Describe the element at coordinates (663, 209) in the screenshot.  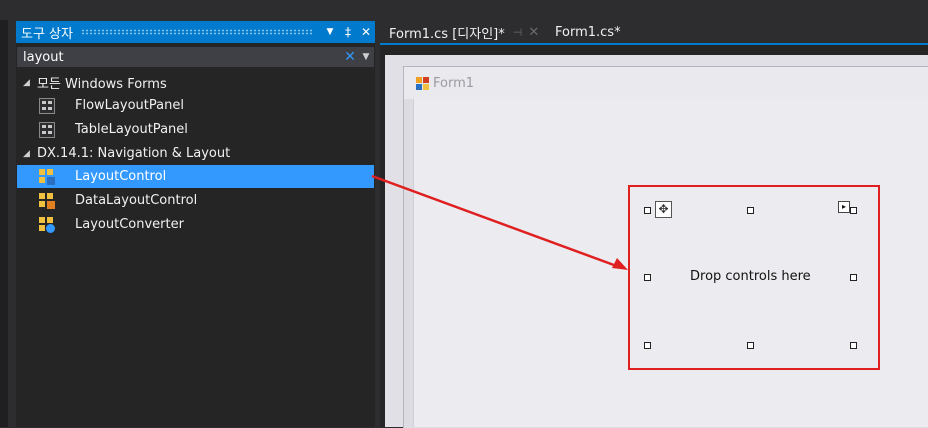
I see `move-glyph-icon: ✥` at that location.